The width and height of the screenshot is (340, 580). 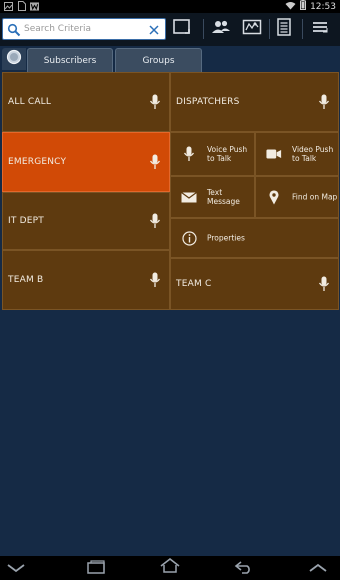 I want to click on clear-search-icon, so click(x=154, y=29).